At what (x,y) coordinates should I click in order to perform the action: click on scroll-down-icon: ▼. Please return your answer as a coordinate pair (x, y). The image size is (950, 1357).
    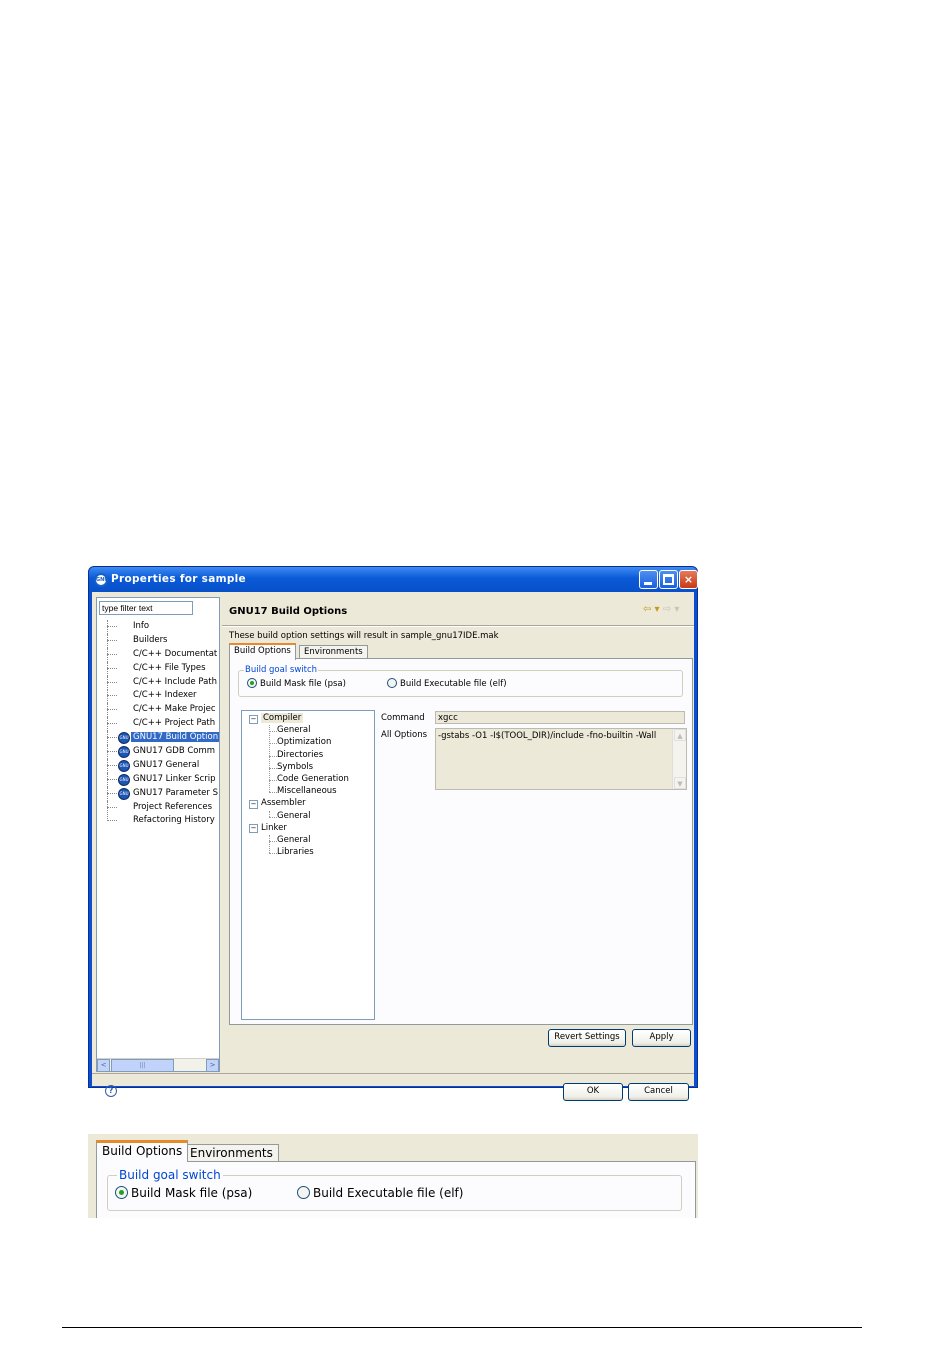
    Looking at the image, I should click on (680, 783).